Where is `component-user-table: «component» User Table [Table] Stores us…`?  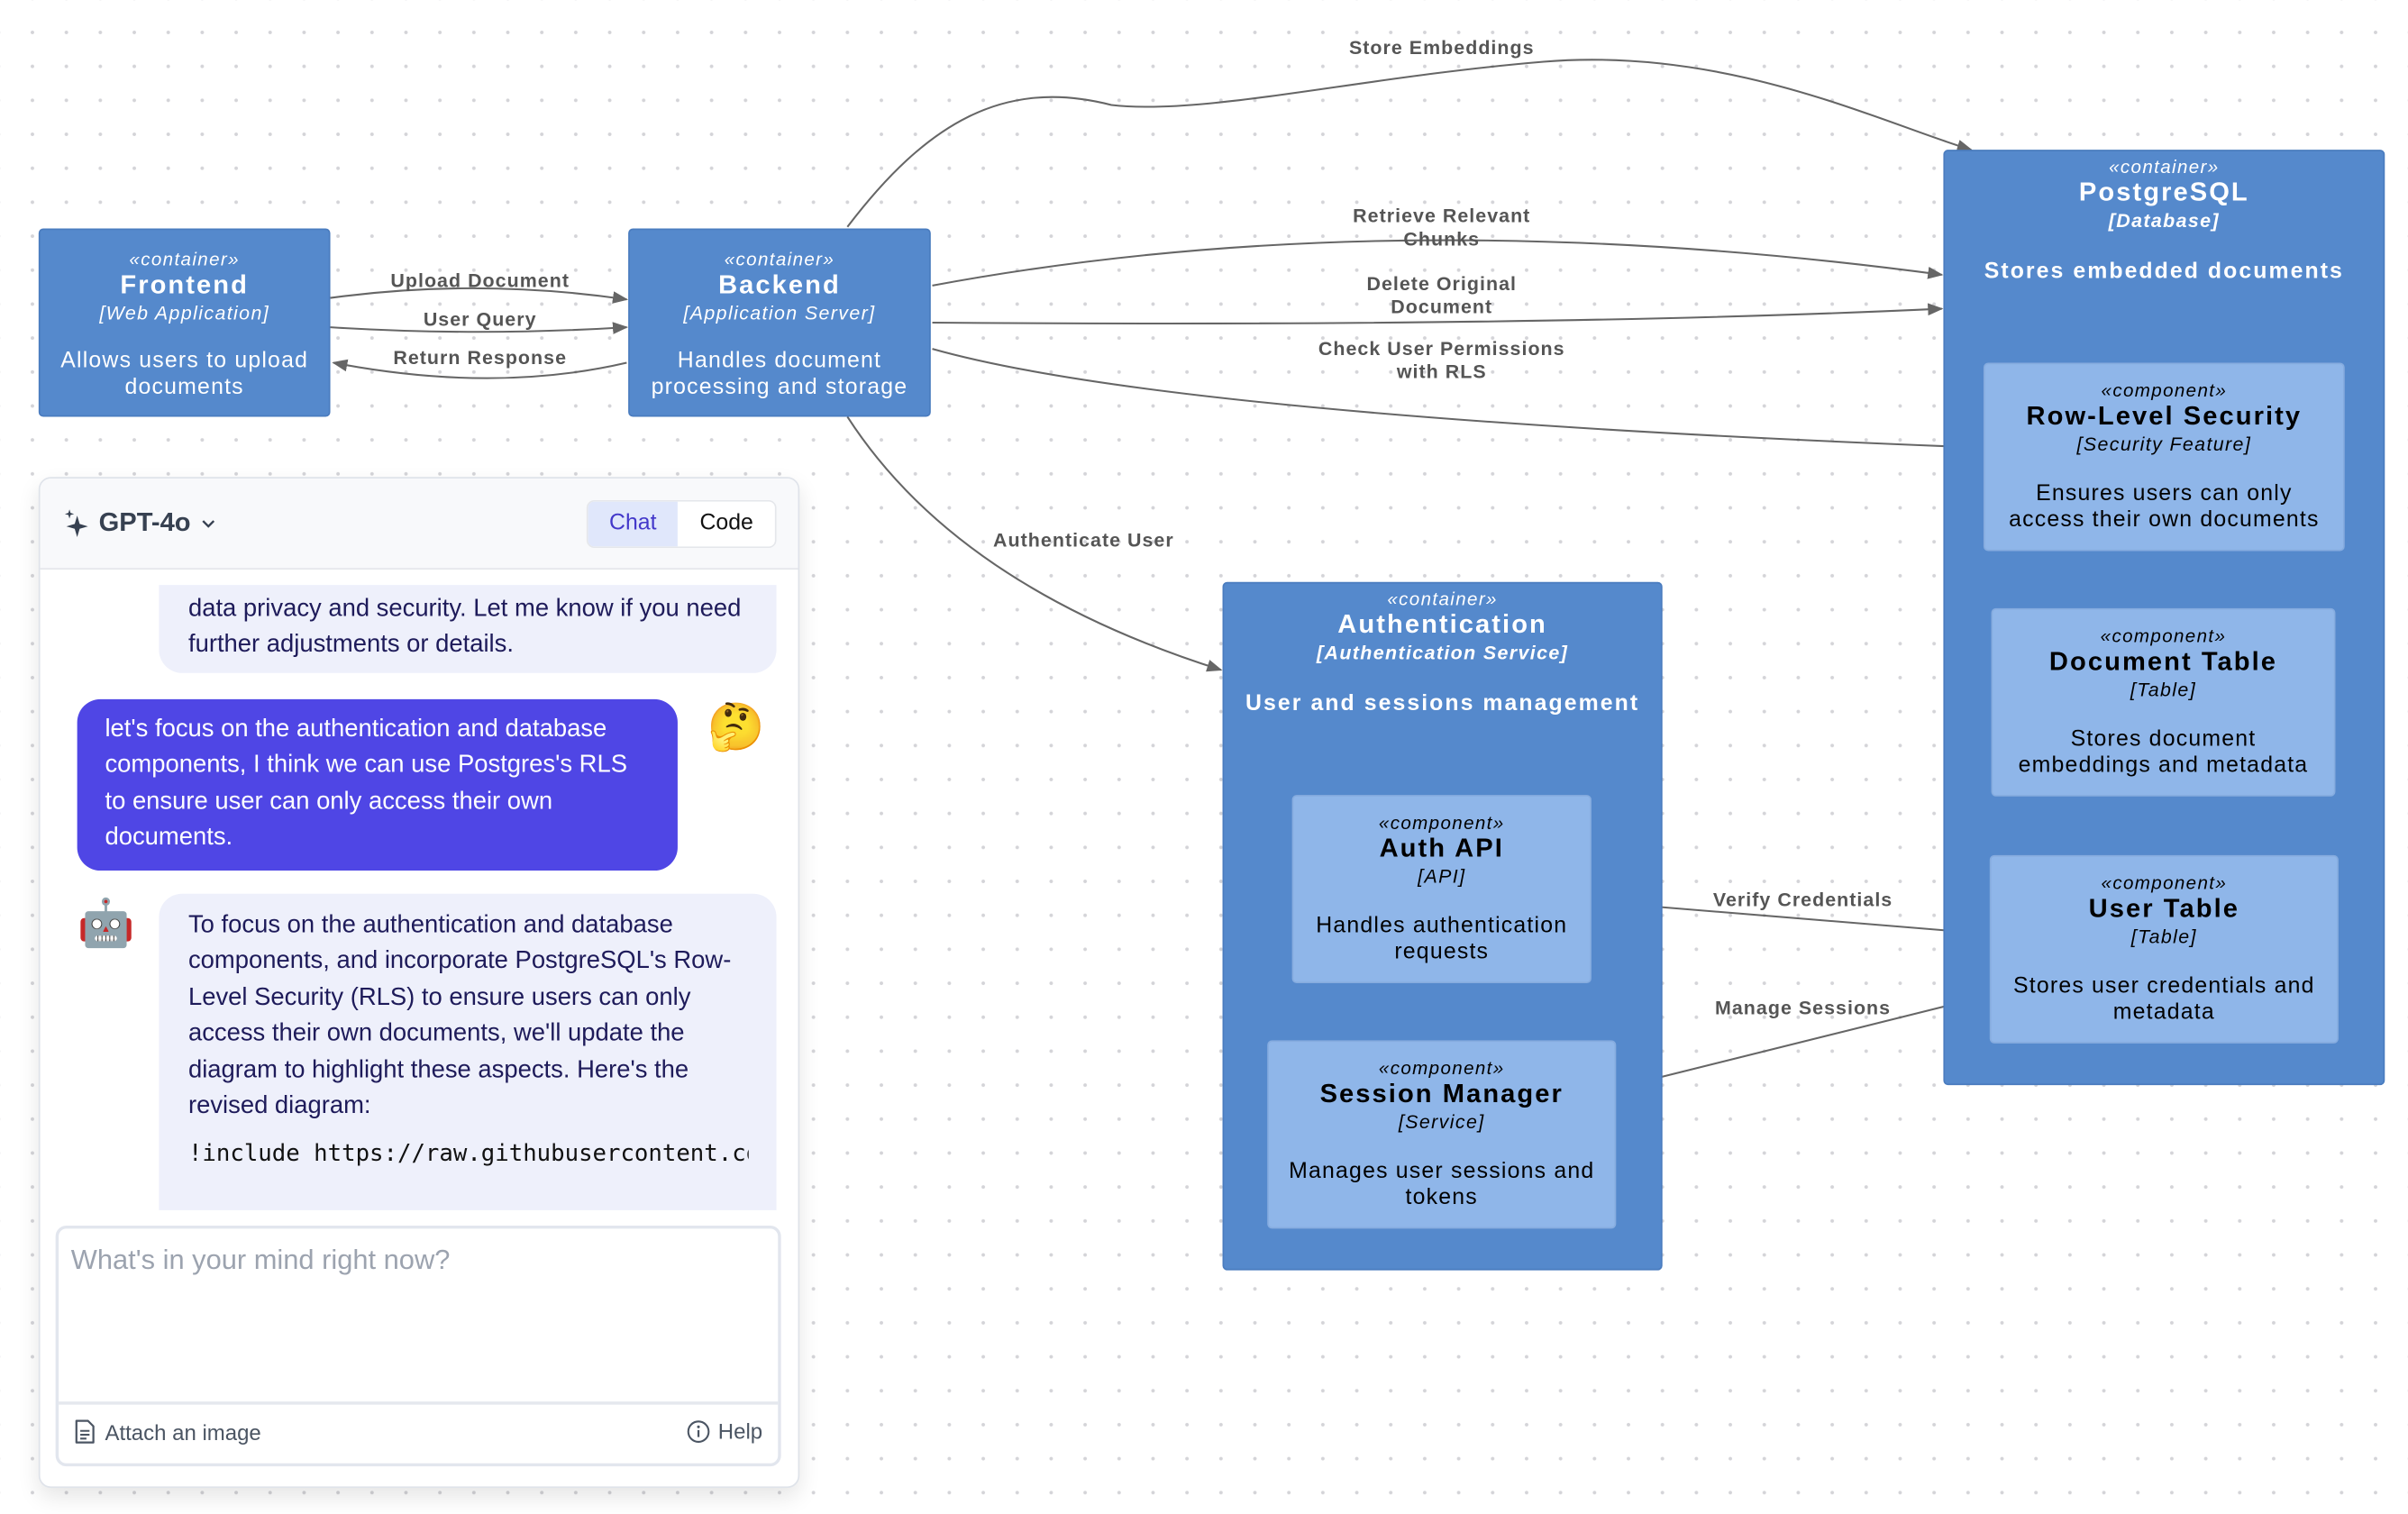
component-user-table: «component» User Table [Table] Stores us… is located at coordinates (2164, 949).